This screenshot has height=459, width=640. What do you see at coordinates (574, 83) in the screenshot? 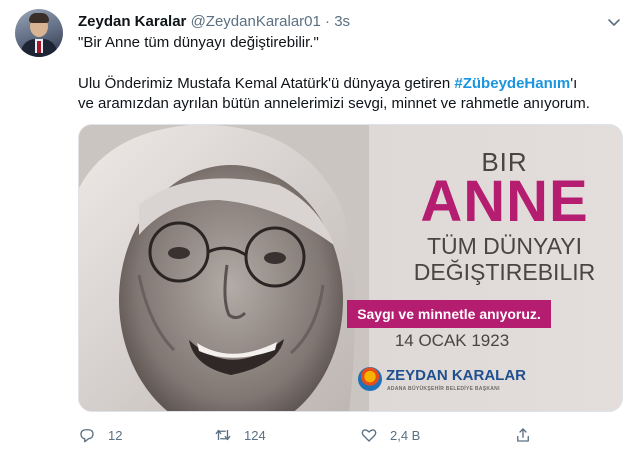
I see `tweet-text-segment: 'ı` at bounding box center [574, 83].